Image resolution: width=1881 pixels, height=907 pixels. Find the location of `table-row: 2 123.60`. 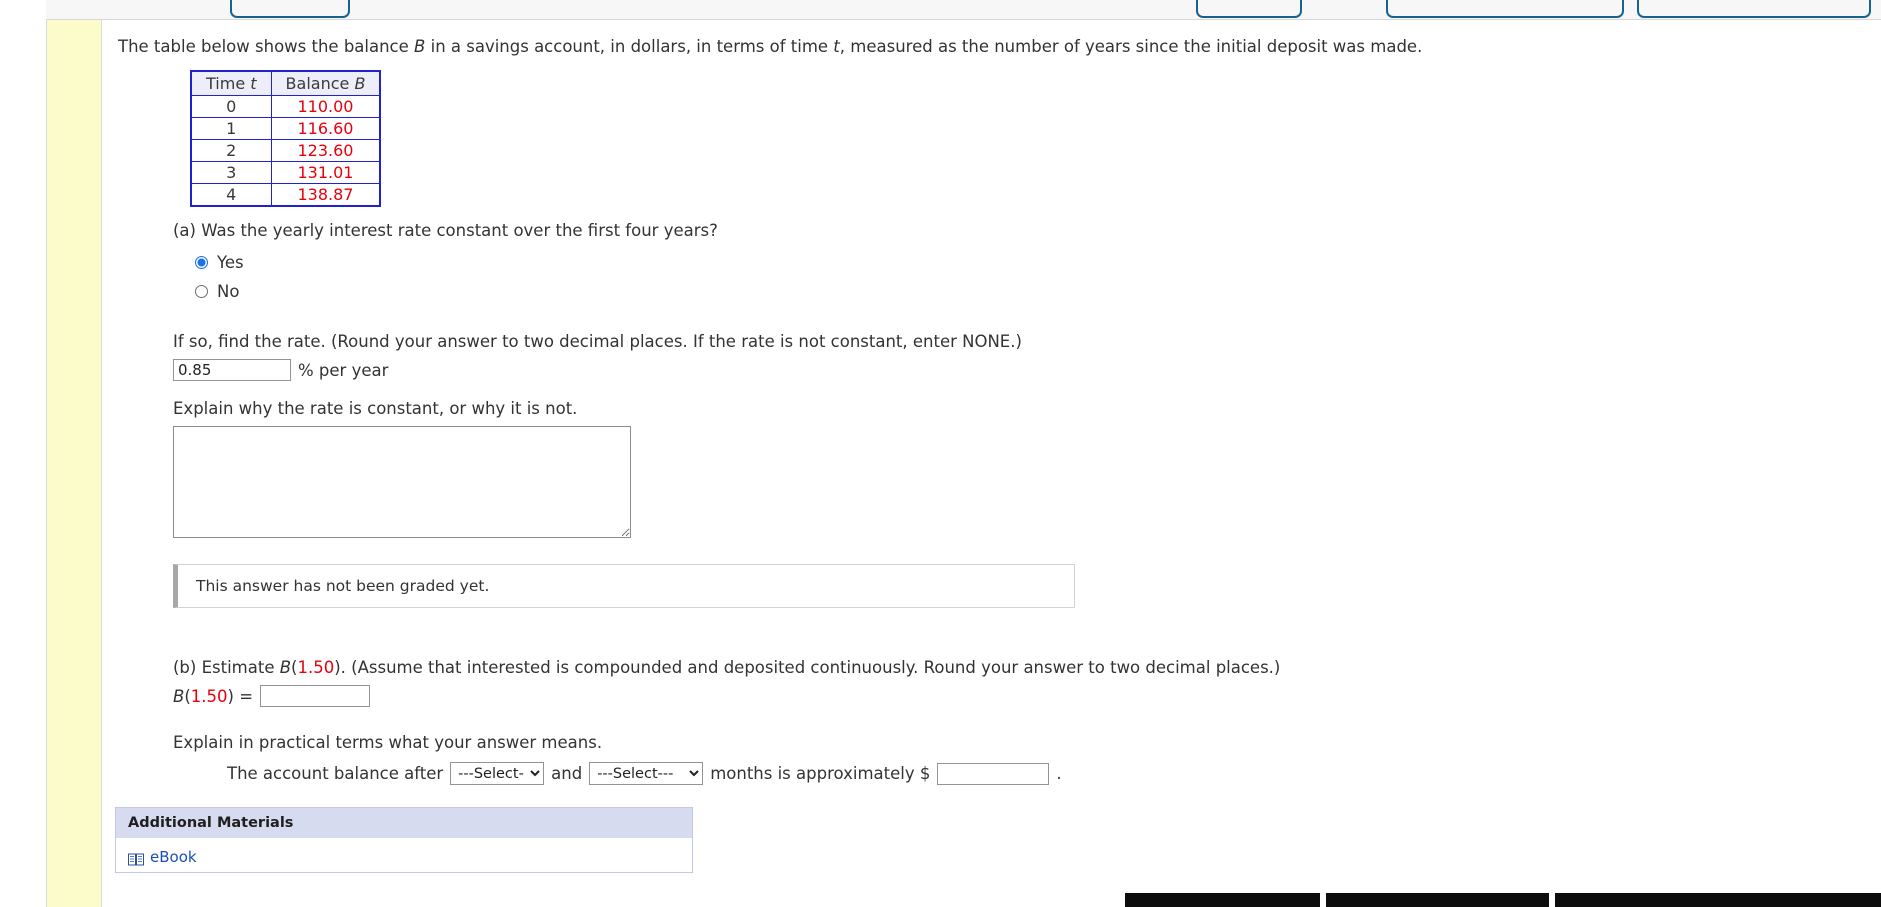

table-row: 2 123.60 is located at coordinates (285, 151).